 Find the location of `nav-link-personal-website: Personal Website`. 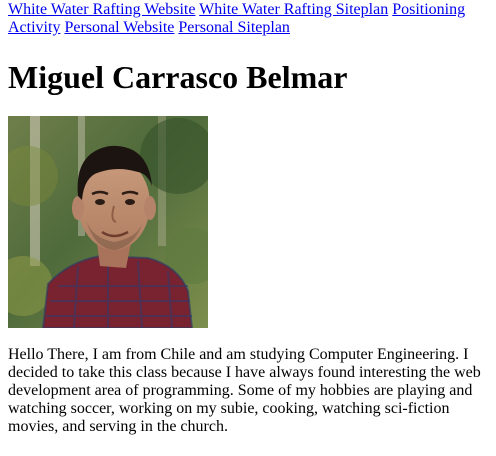

nav-link-personal-website: Personal Website is located at coordinates (119, 27).